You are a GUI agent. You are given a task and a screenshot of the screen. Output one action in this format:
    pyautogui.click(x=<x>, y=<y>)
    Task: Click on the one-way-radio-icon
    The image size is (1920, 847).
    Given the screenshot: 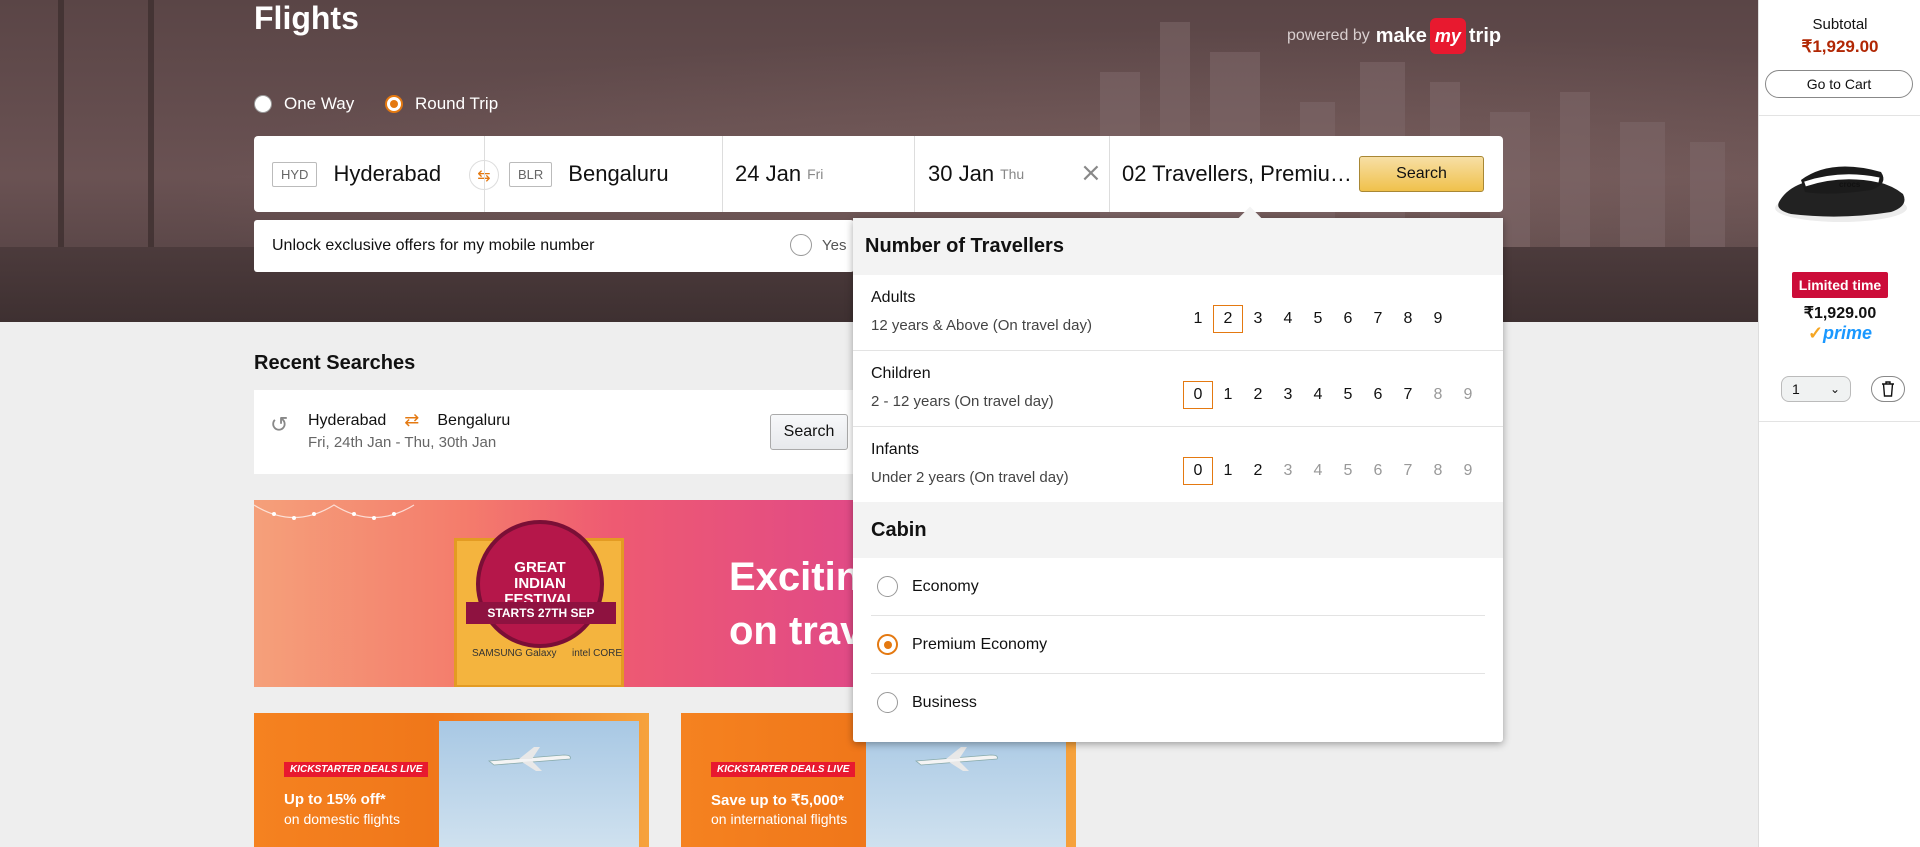 What is the action you would take?
    pyautogui.click(x=263, y=104)
    